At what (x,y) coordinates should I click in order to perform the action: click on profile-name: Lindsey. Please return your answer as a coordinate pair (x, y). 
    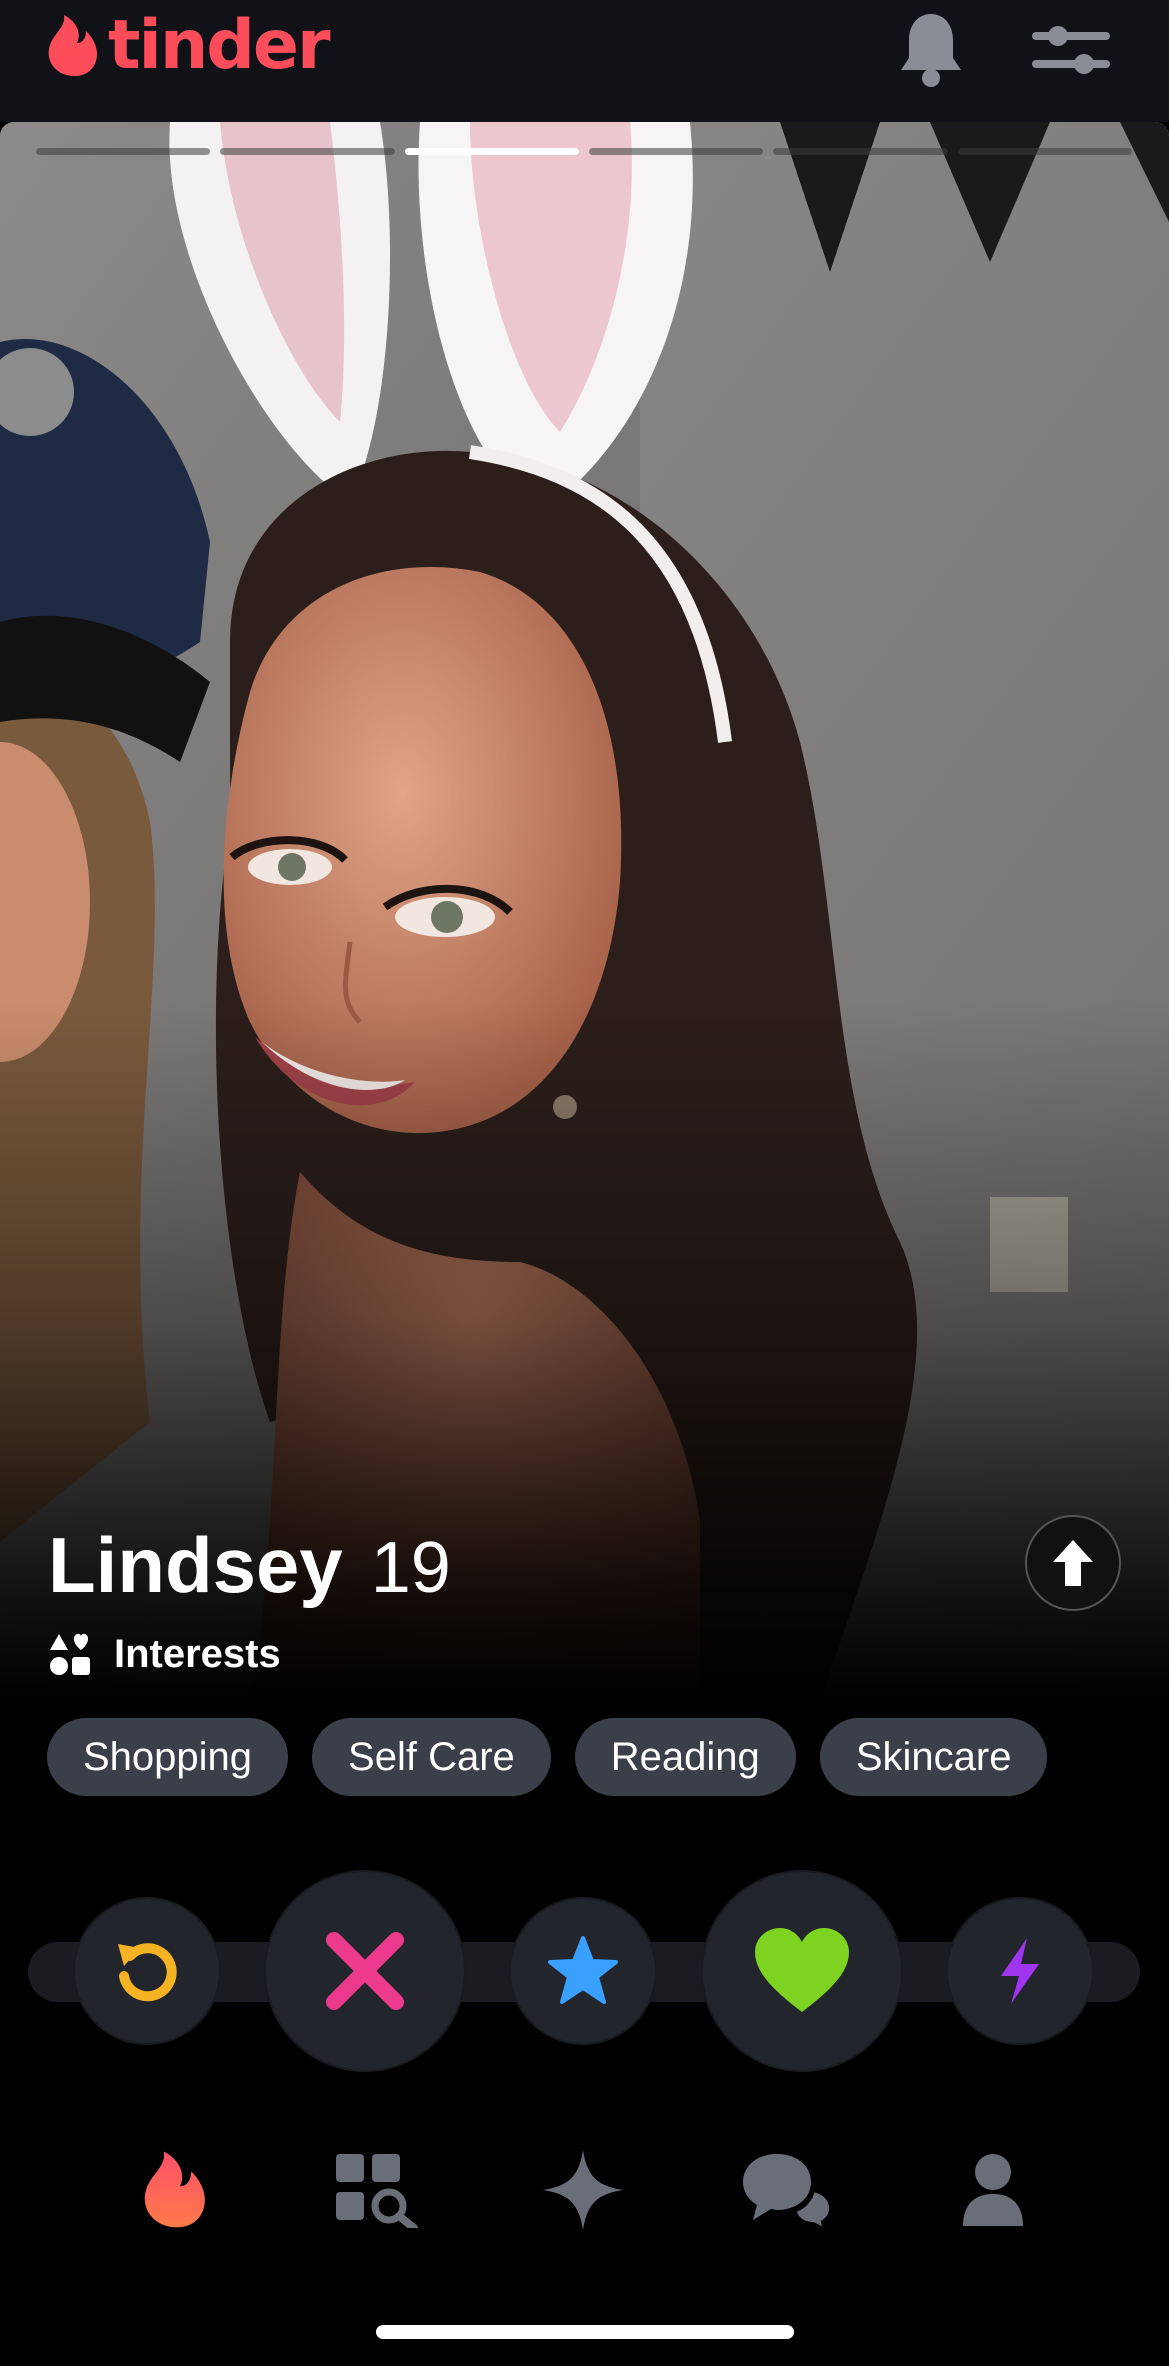
    Looking at the image, I should click on (195, 1565).